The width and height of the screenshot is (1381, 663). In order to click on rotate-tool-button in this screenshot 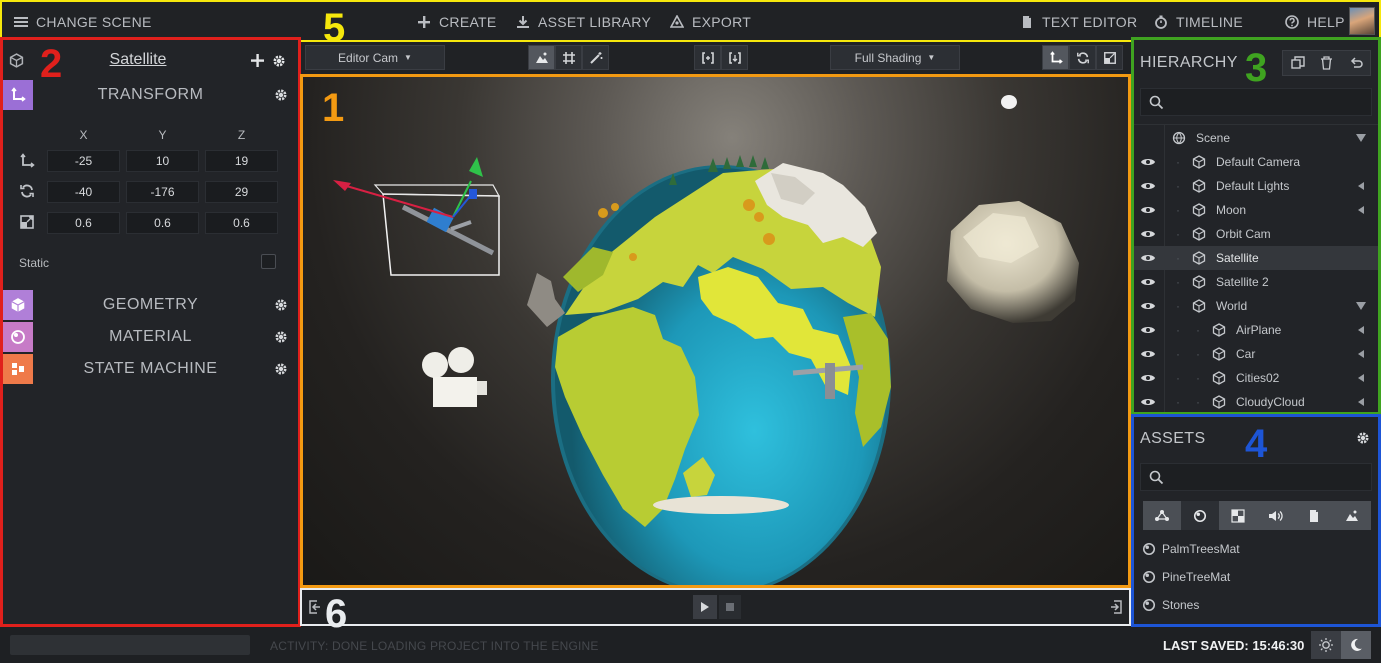, I will do `click(1082, 57)`.